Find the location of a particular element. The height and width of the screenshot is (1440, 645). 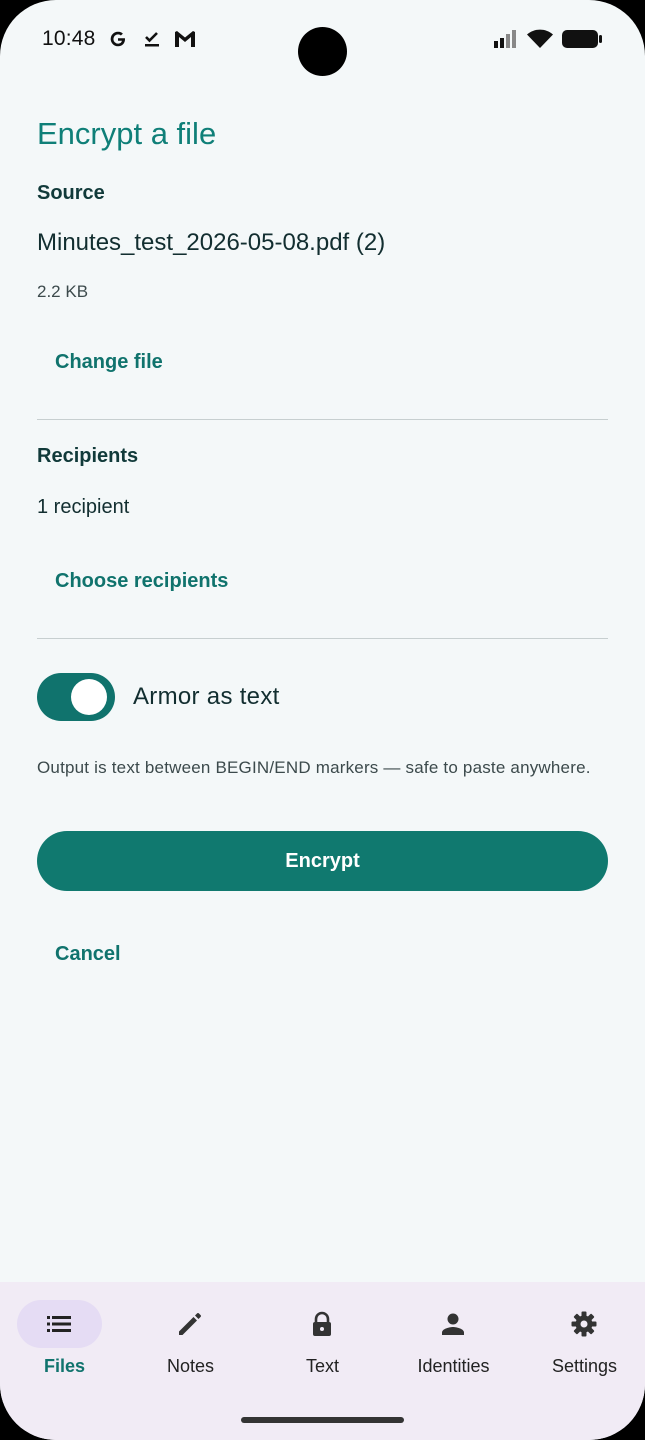

nav-item-text: Text is located at coordinates (322, 1337).